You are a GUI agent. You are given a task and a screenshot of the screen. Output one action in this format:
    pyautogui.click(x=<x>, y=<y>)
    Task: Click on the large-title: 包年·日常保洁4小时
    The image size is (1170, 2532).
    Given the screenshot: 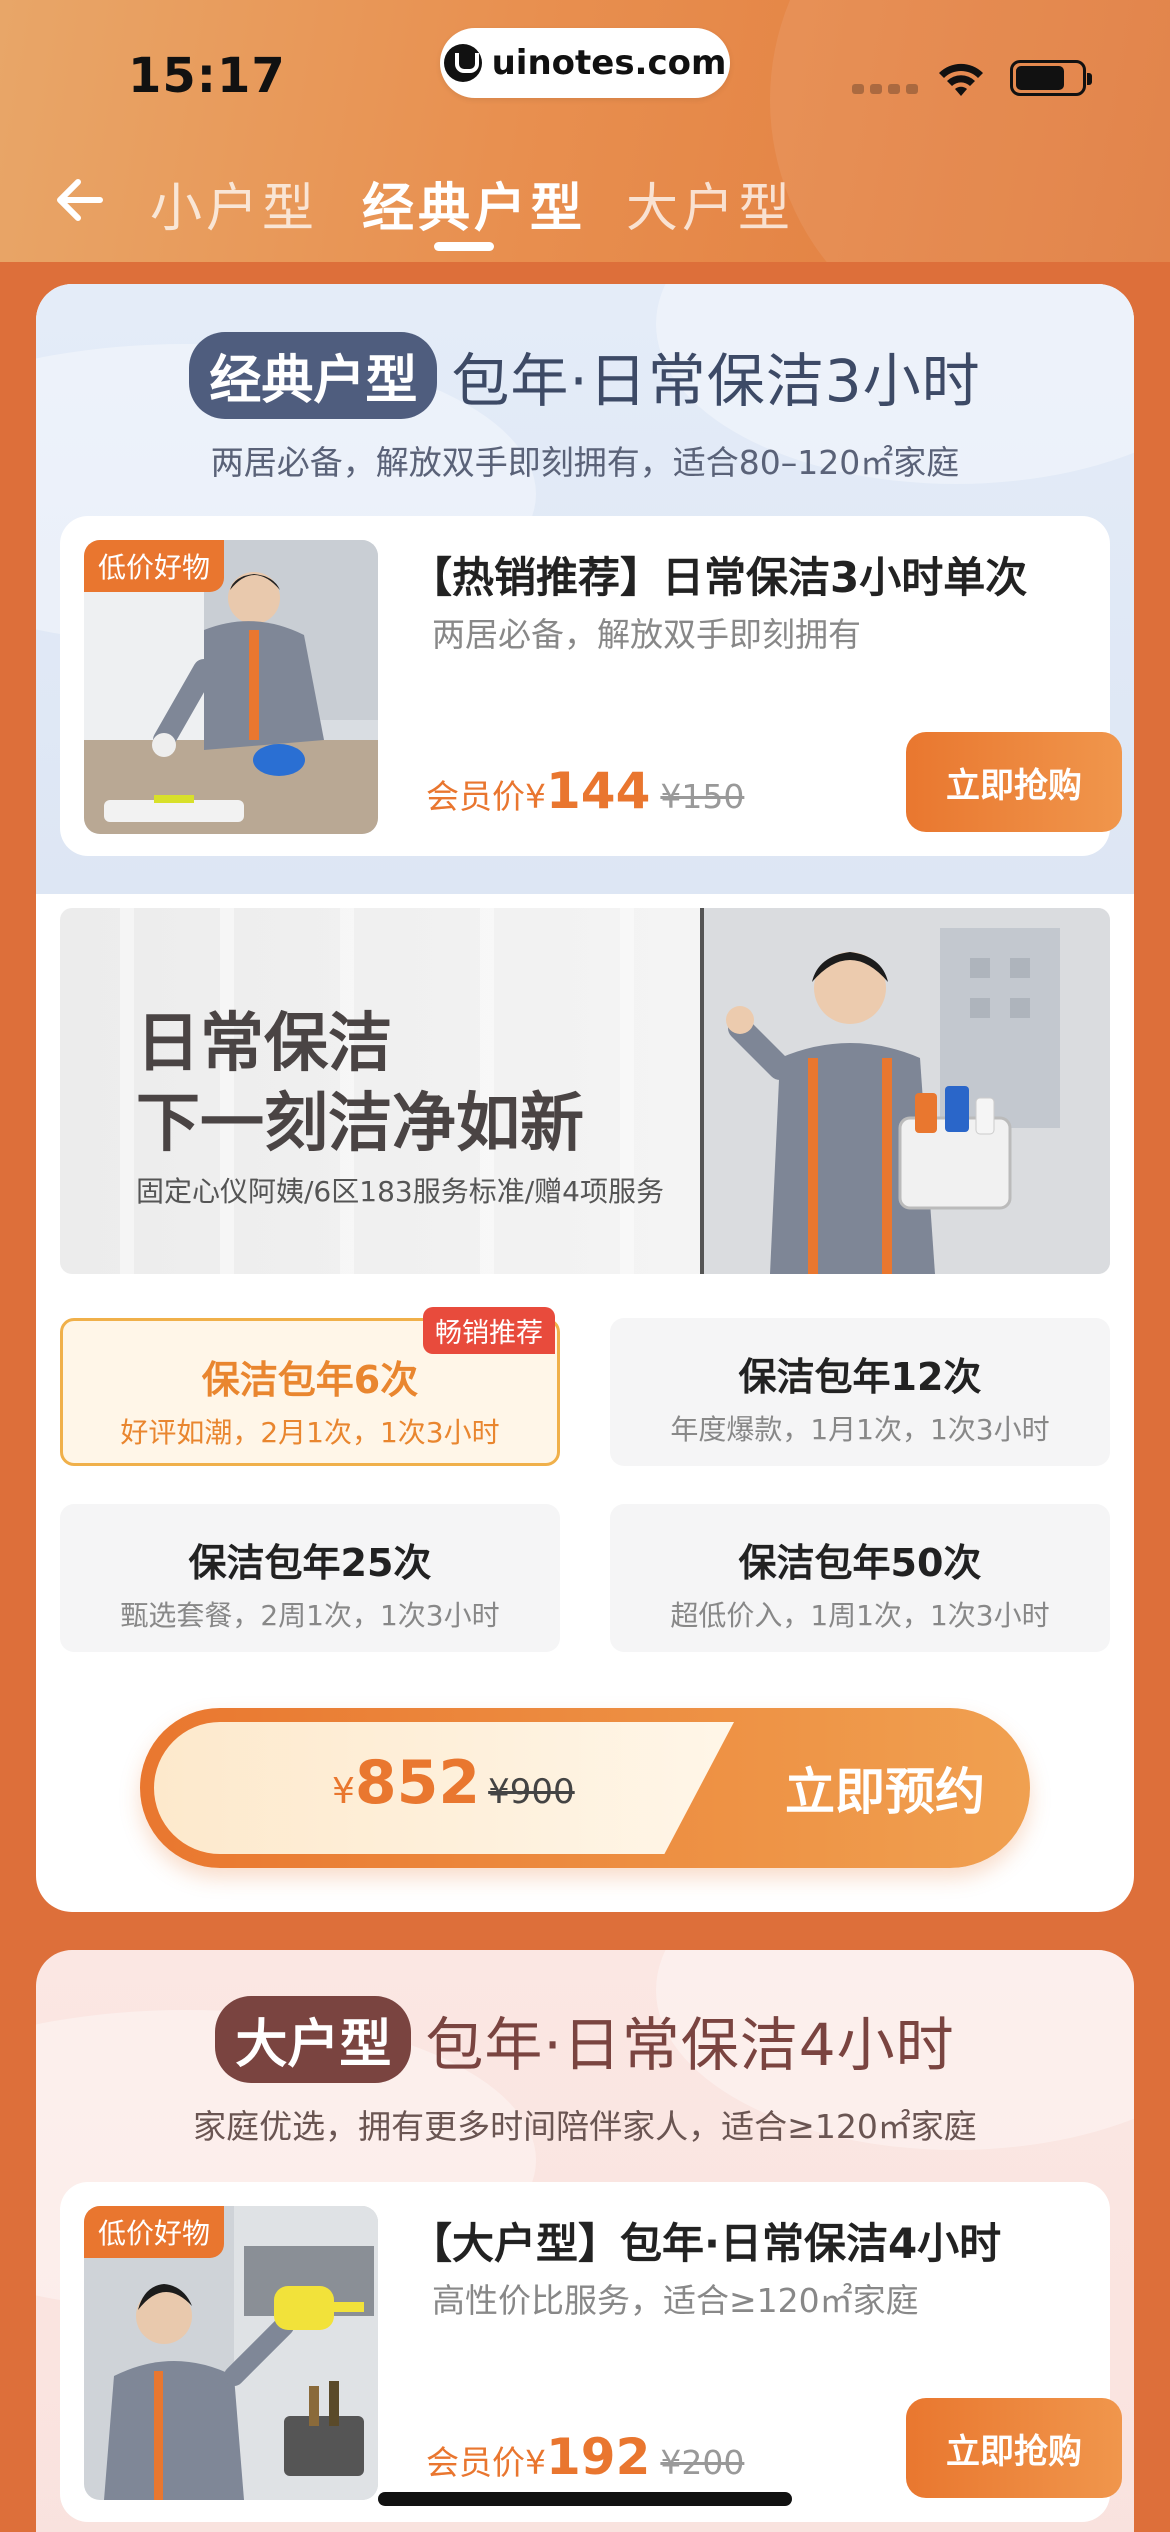 What is the action you would take?
    pyautogui.click(x=690, y=2044)
    